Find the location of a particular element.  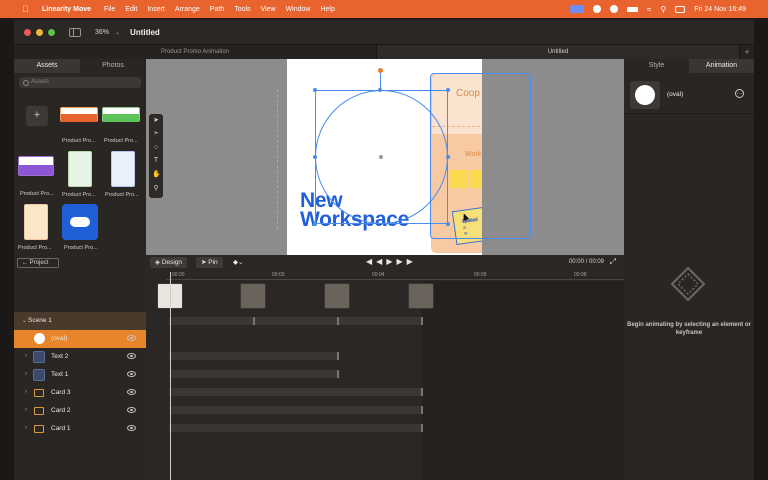

menu-arrange: Arrange is located at coordinates (187, 9).